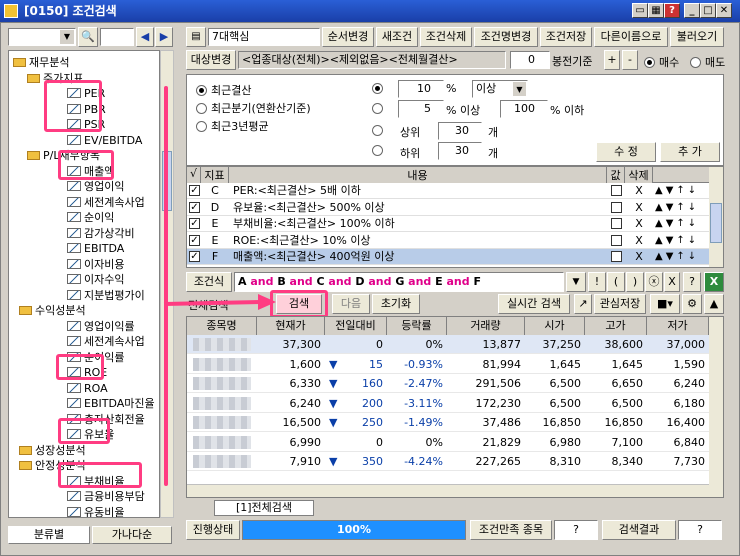  What do you see at coordinates (631, 37) in the screenshot?
I see `save-as-button: 다른이름으로` at bounding box center [631, 37].